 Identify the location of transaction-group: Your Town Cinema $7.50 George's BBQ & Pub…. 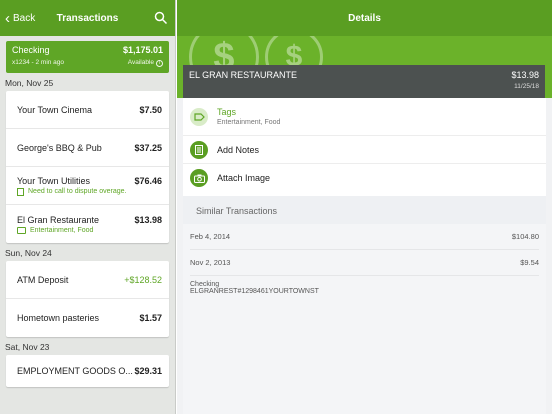
(87, 167).